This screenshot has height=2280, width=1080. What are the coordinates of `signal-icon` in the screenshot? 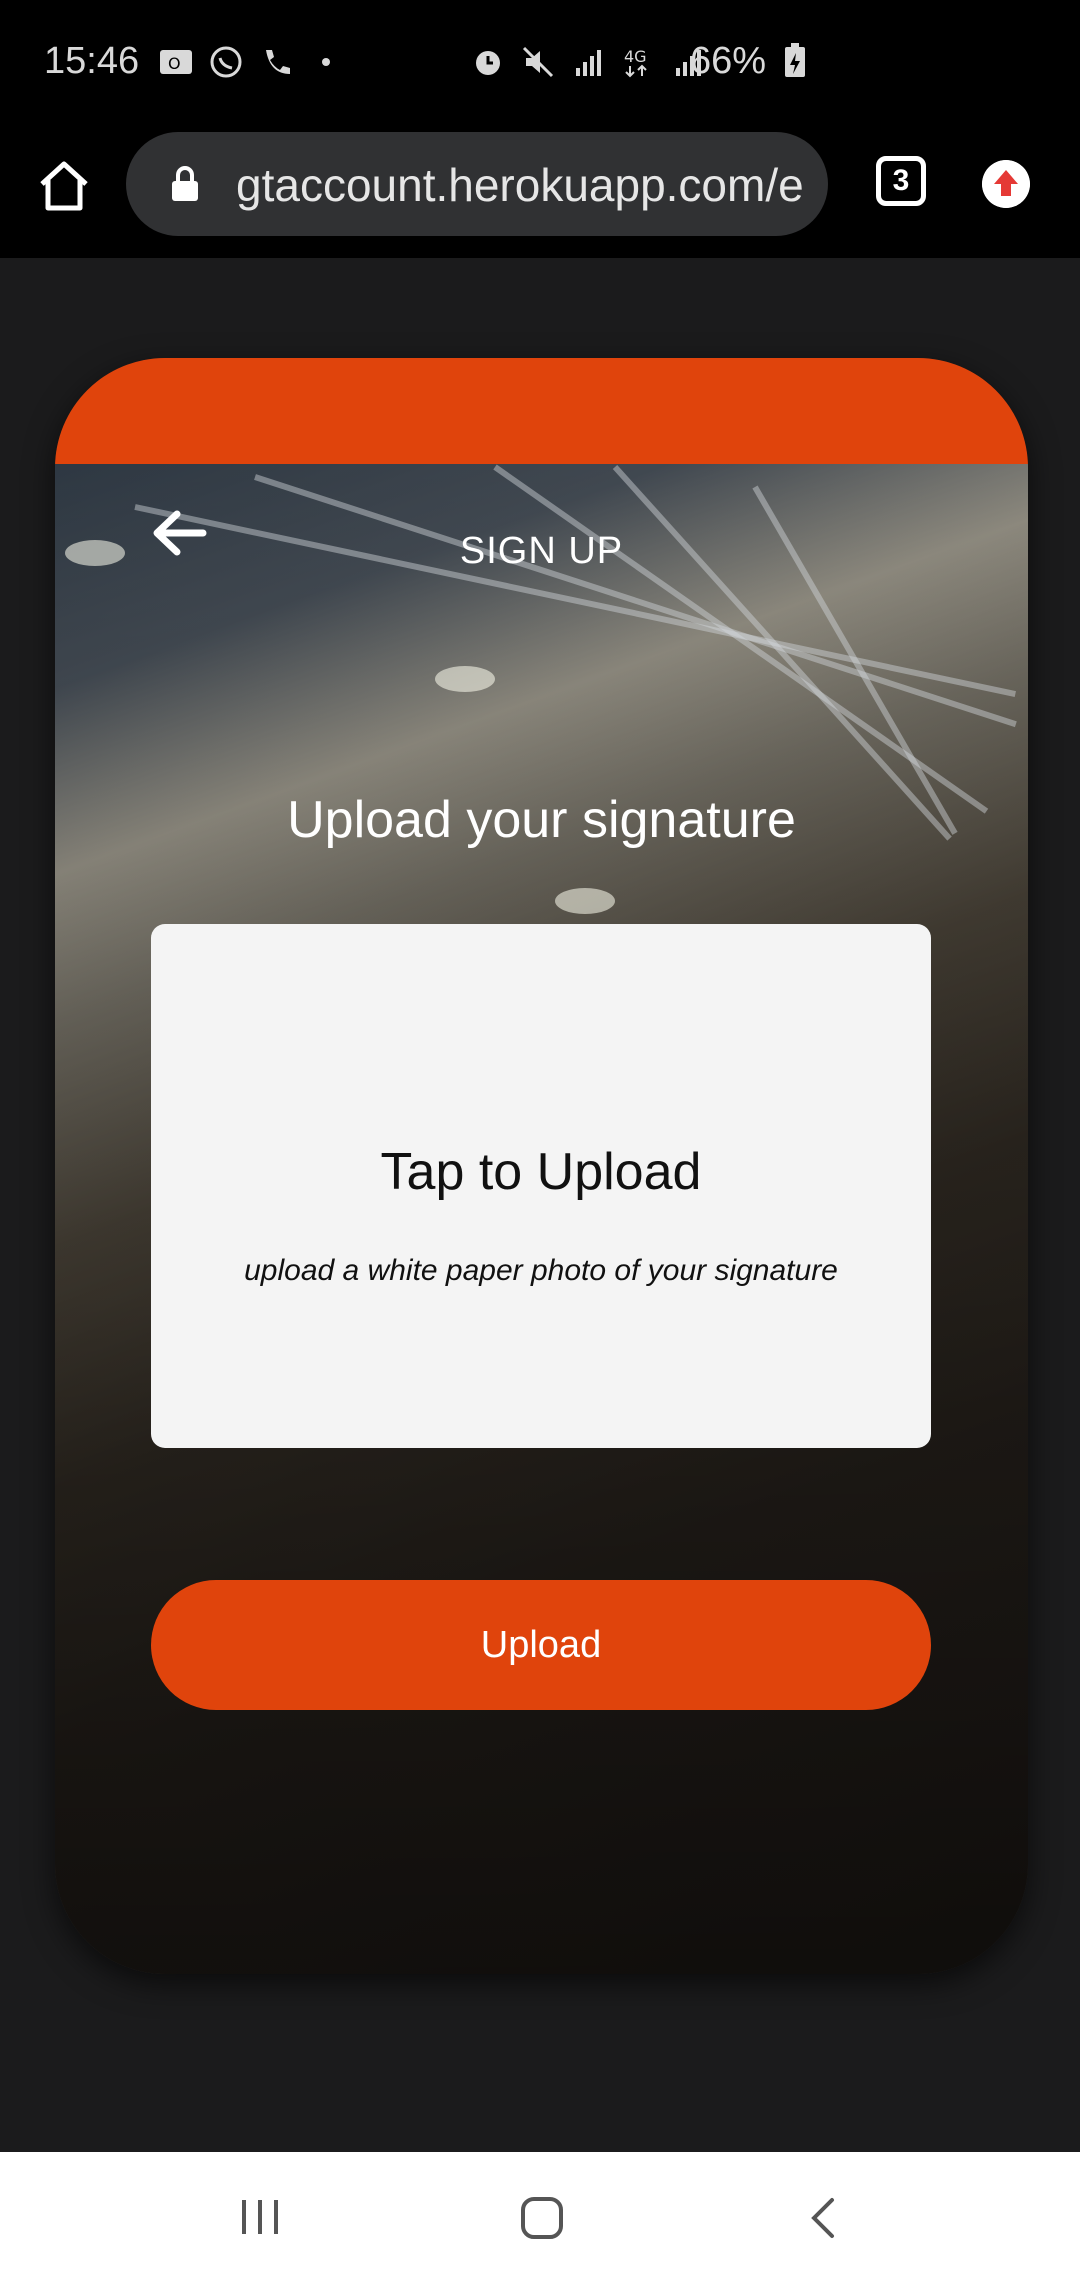 It's located at (588, 63).